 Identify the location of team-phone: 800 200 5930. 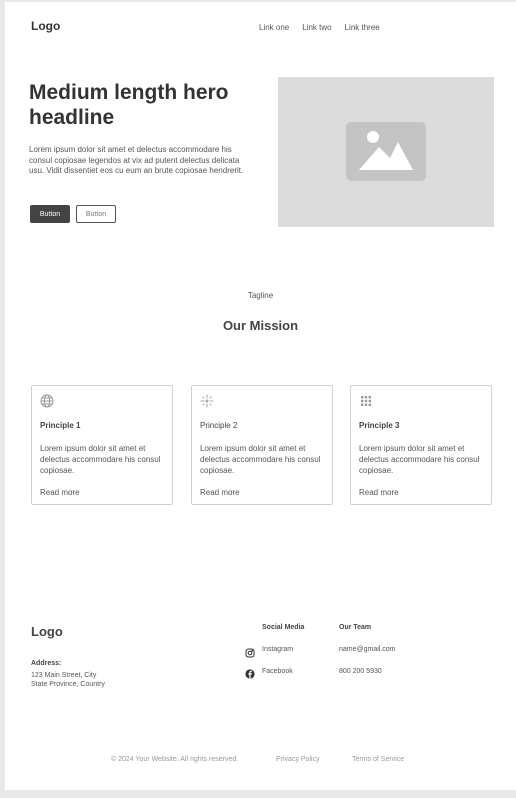
(360, 671).